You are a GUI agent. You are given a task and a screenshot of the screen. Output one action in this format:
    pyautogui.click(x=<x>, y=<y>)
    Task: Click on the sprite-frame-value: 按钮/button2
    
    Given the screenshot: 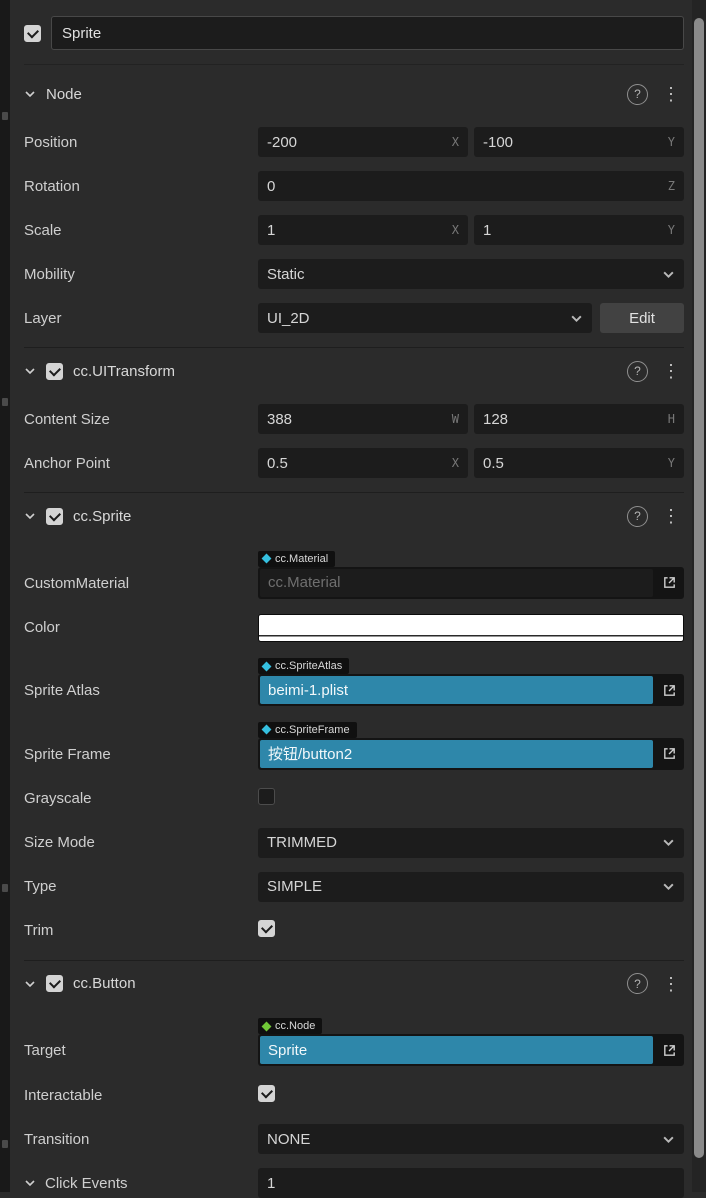 What is the action you would take?
    pyautogui.click(x=456, y=754)
    